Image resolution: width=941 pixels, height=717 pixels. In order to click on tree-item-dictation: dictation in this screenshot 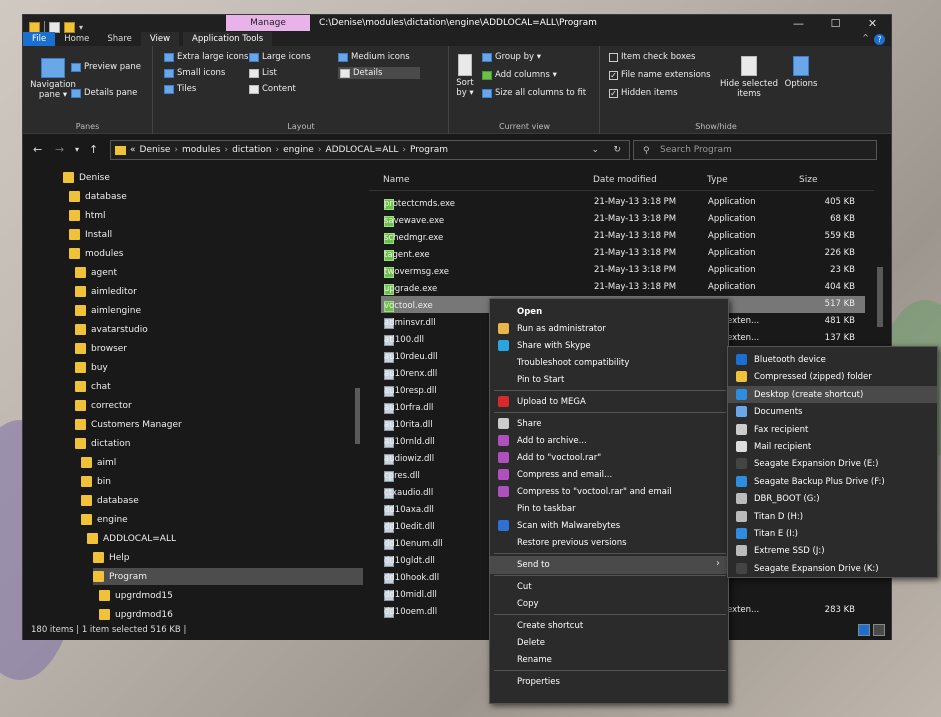, I will do `click(102, 443)`.